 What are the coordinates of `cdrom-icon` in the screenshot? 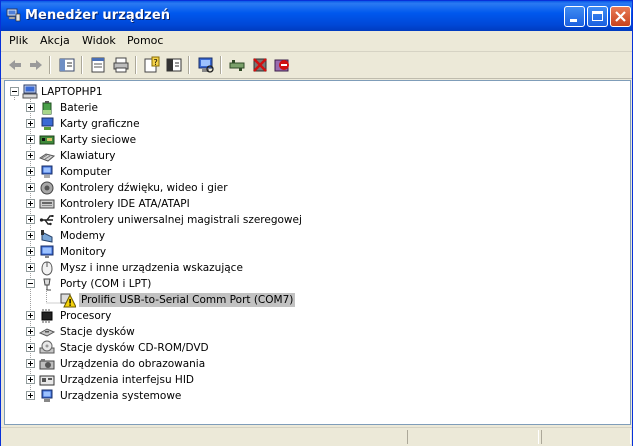 It's located at (47, 347).